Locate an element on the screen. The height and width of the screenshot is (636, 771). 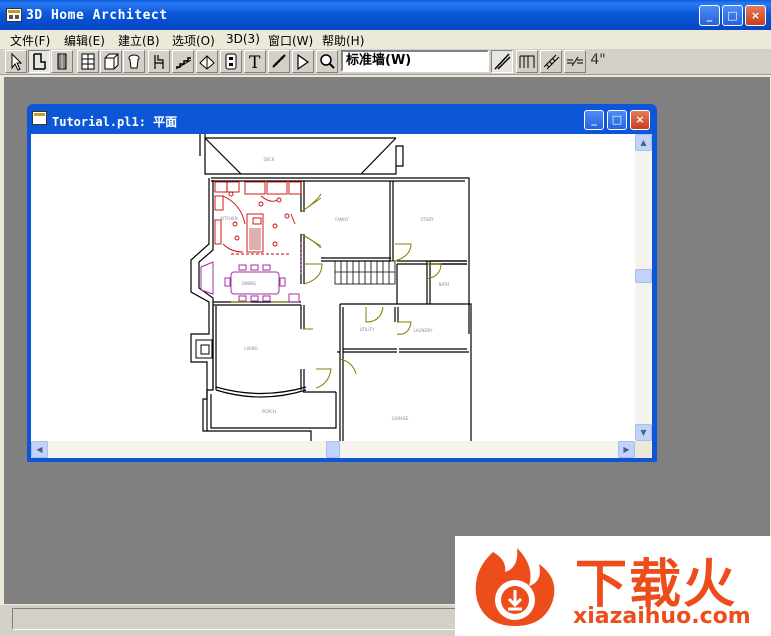
room-label-garage: GARAGE is located at coordinates (400, 418).